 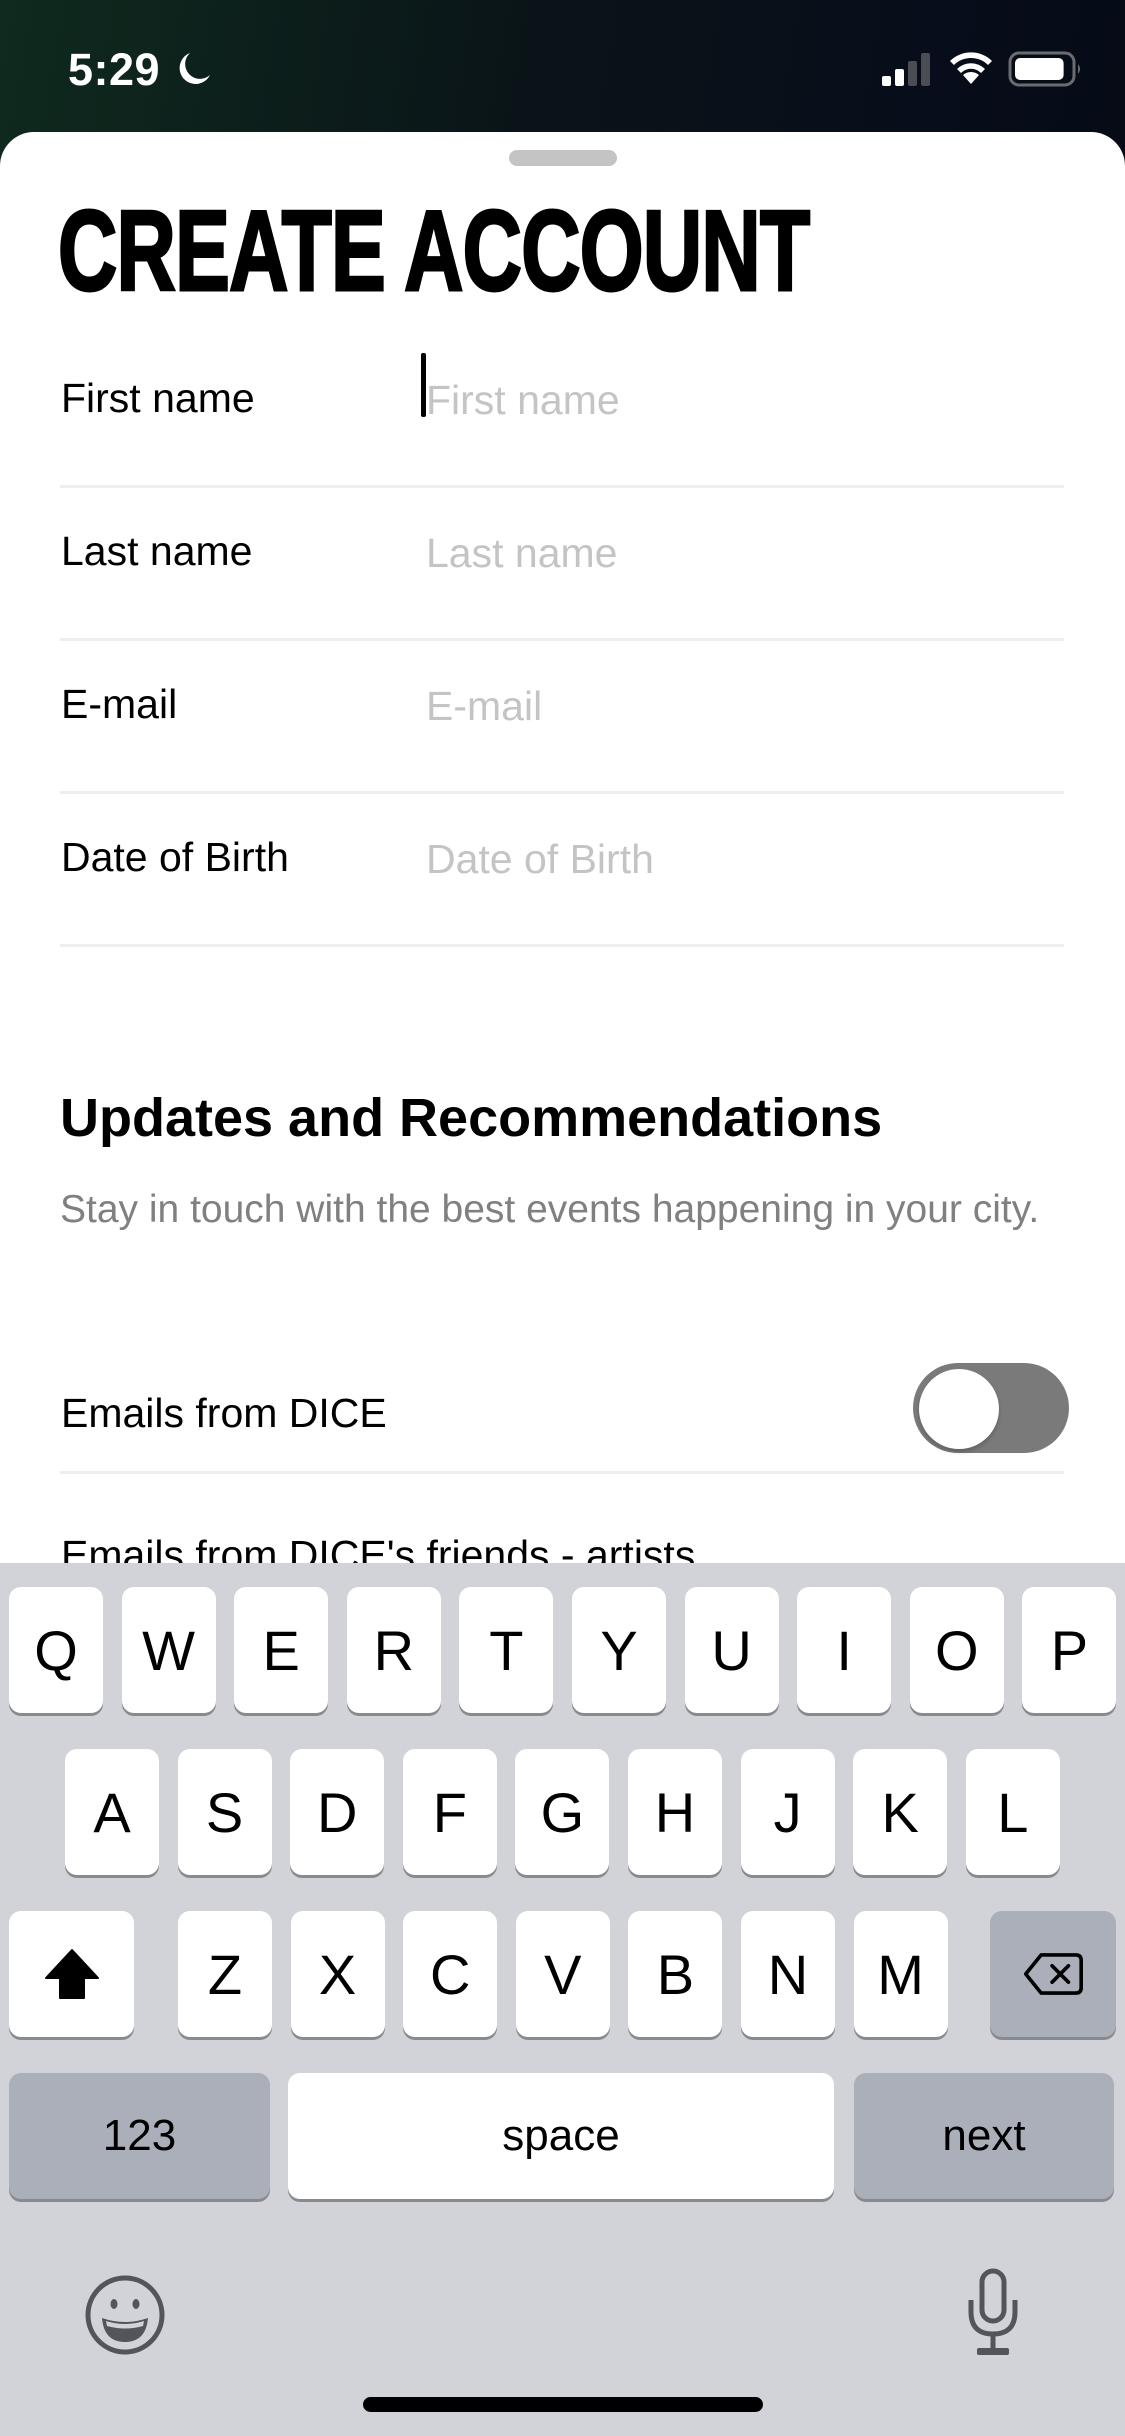 What do you see at coordinates (562, 1812) in the screenshot?
I see `key-g: G` at bounding box center [562, 1812].